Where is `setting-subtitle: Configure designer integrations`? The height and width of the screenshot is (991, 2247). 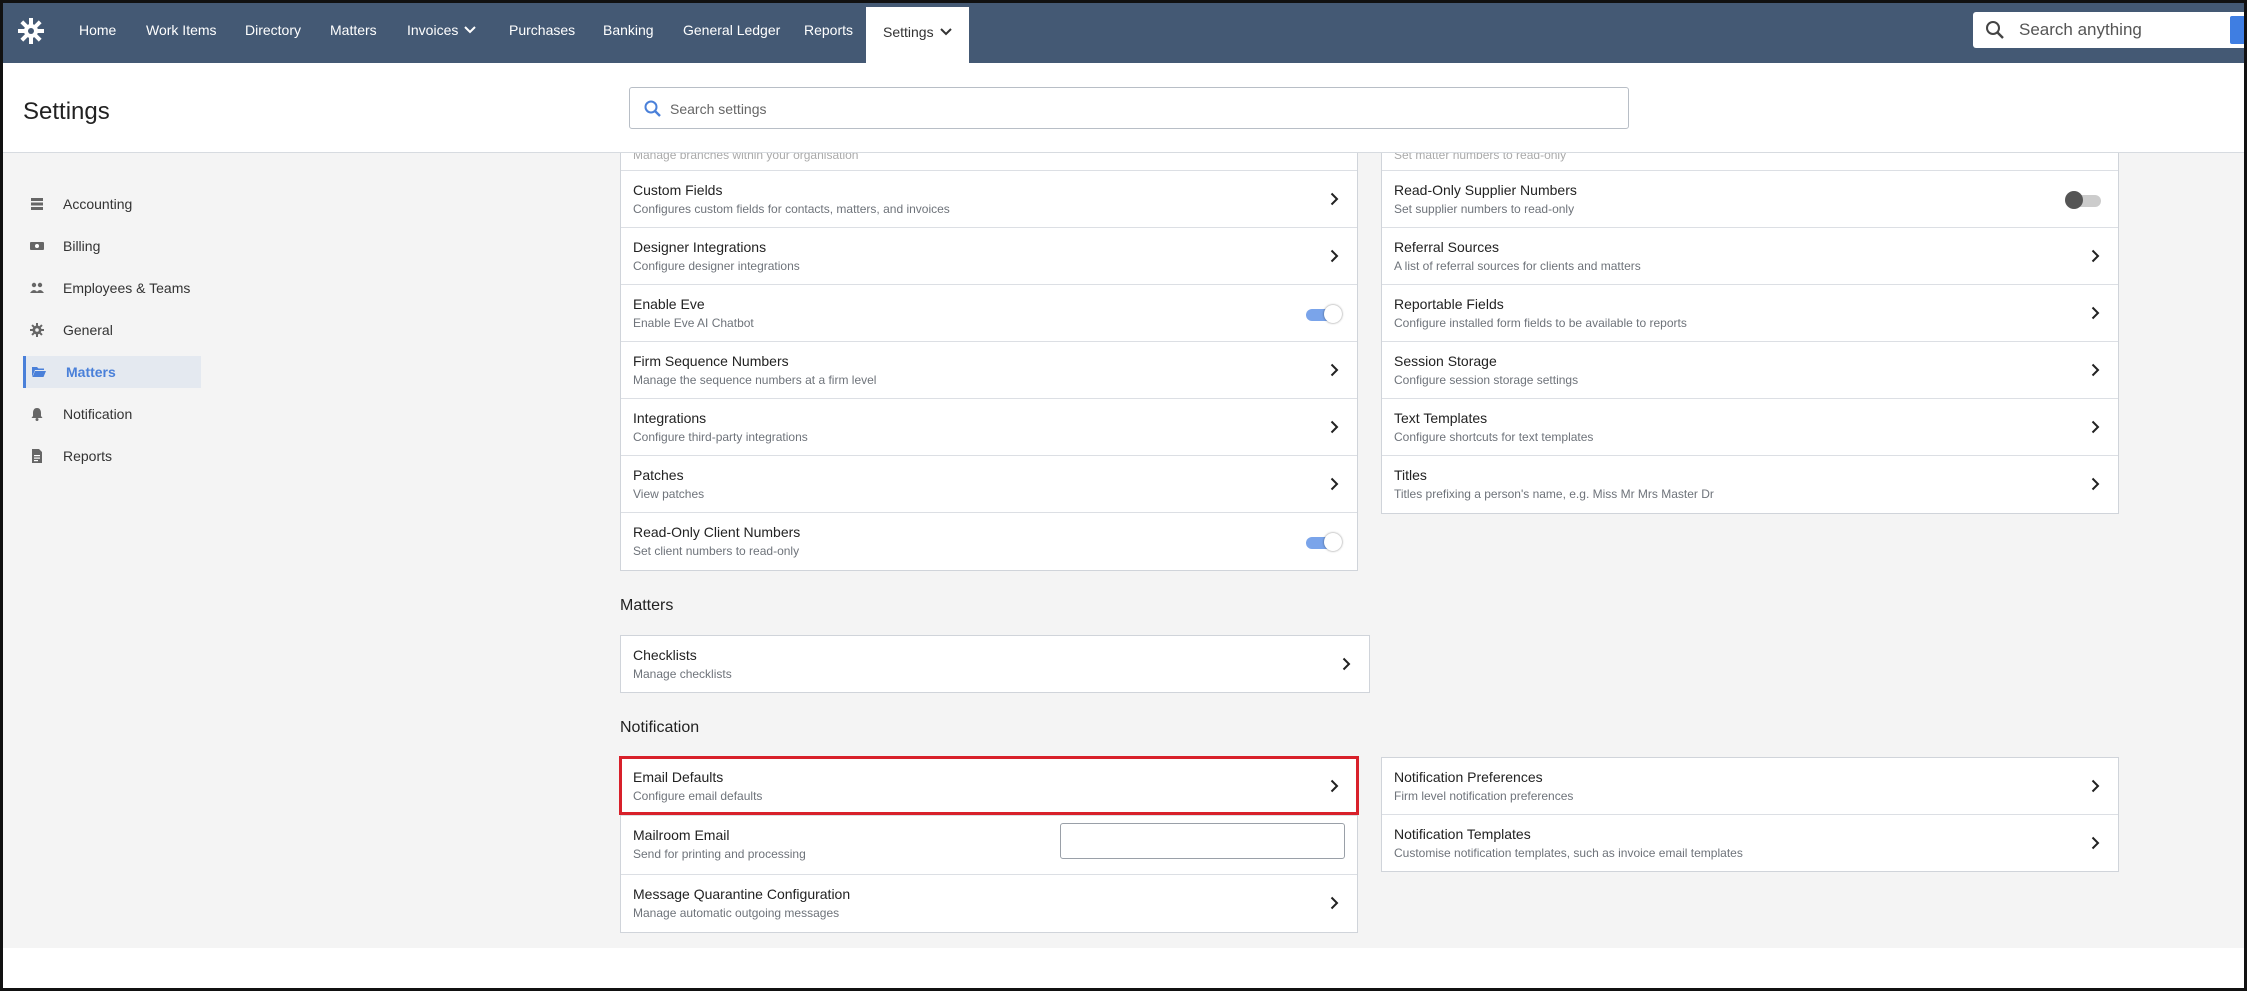 setting-subtitle: Configure designer integrations is located at coordinates (716, 266).